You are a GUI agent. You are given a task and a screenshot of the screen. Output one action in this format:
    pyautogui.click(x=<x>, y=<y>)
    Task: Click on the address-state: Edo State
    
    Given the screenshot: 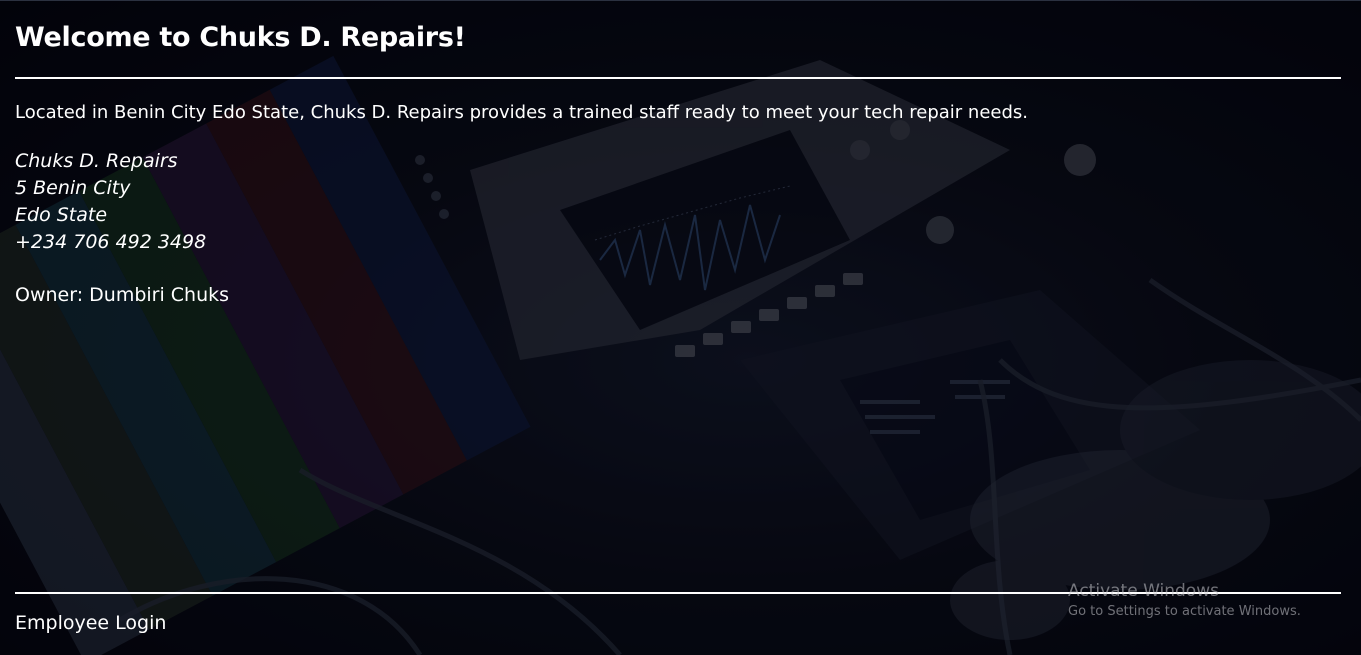 What is the action you would take?
    pyautogui.click(x=61, y=215)
    